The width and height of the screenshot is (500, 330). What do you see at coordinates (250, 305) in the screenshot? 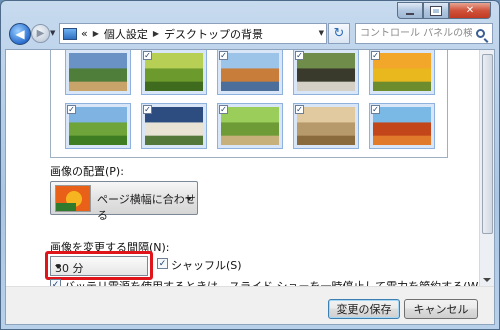
I see `button-footer: 変更の保存 キャンセル` at bounding box center [250, 305].